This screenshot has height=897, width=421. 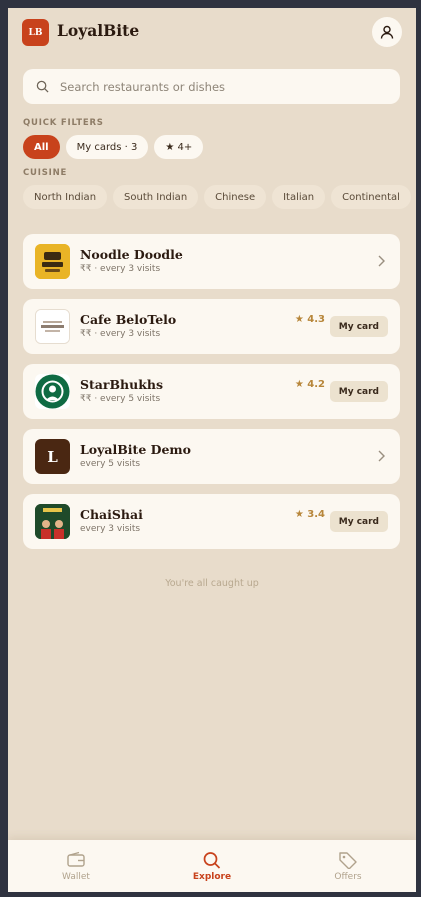 I want to click on tag-icon, so click(x=348, y=860).